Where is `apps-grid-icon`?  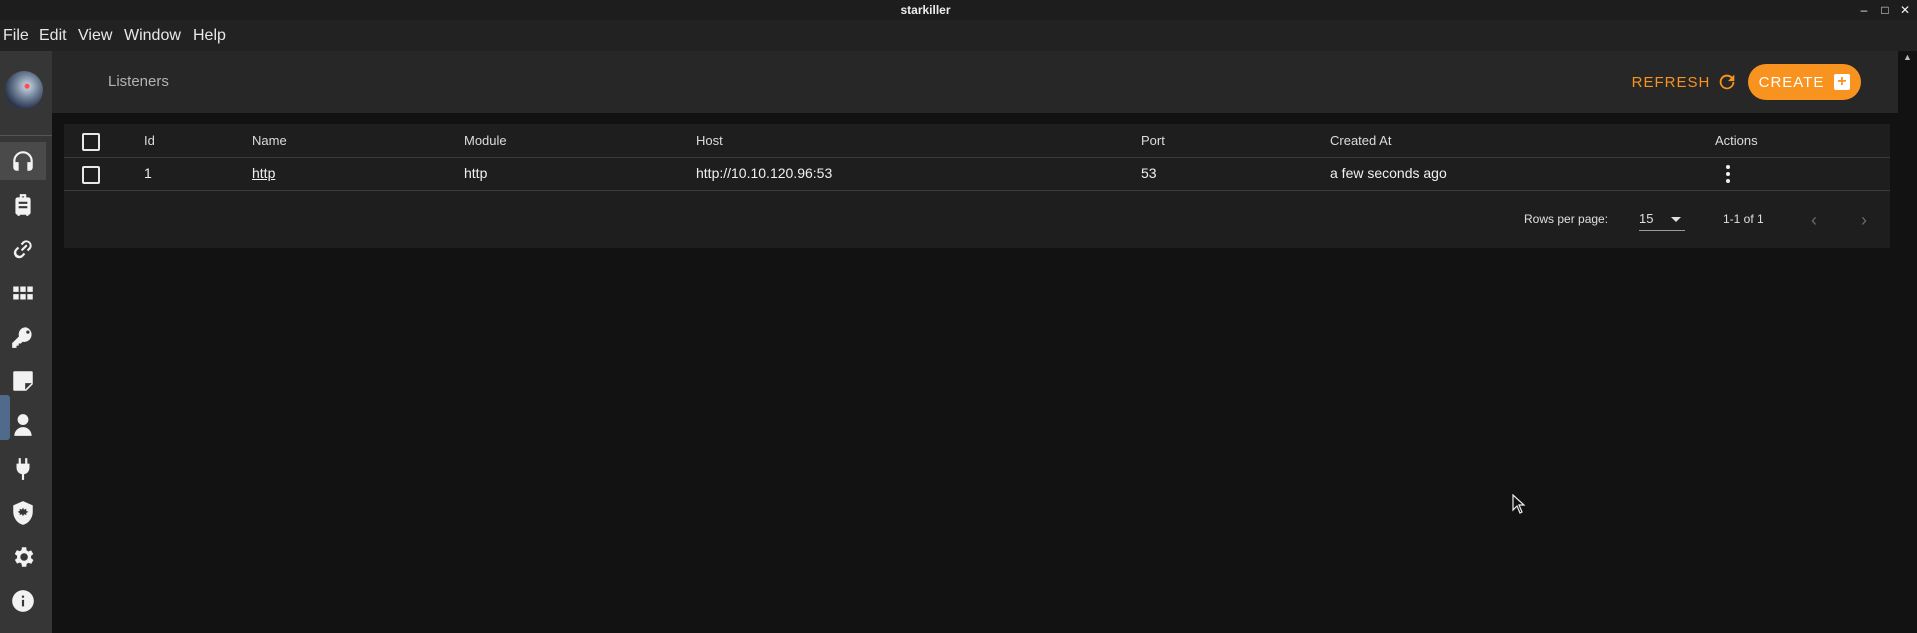 apps-grid-icon is located at coordinates (23, 293).